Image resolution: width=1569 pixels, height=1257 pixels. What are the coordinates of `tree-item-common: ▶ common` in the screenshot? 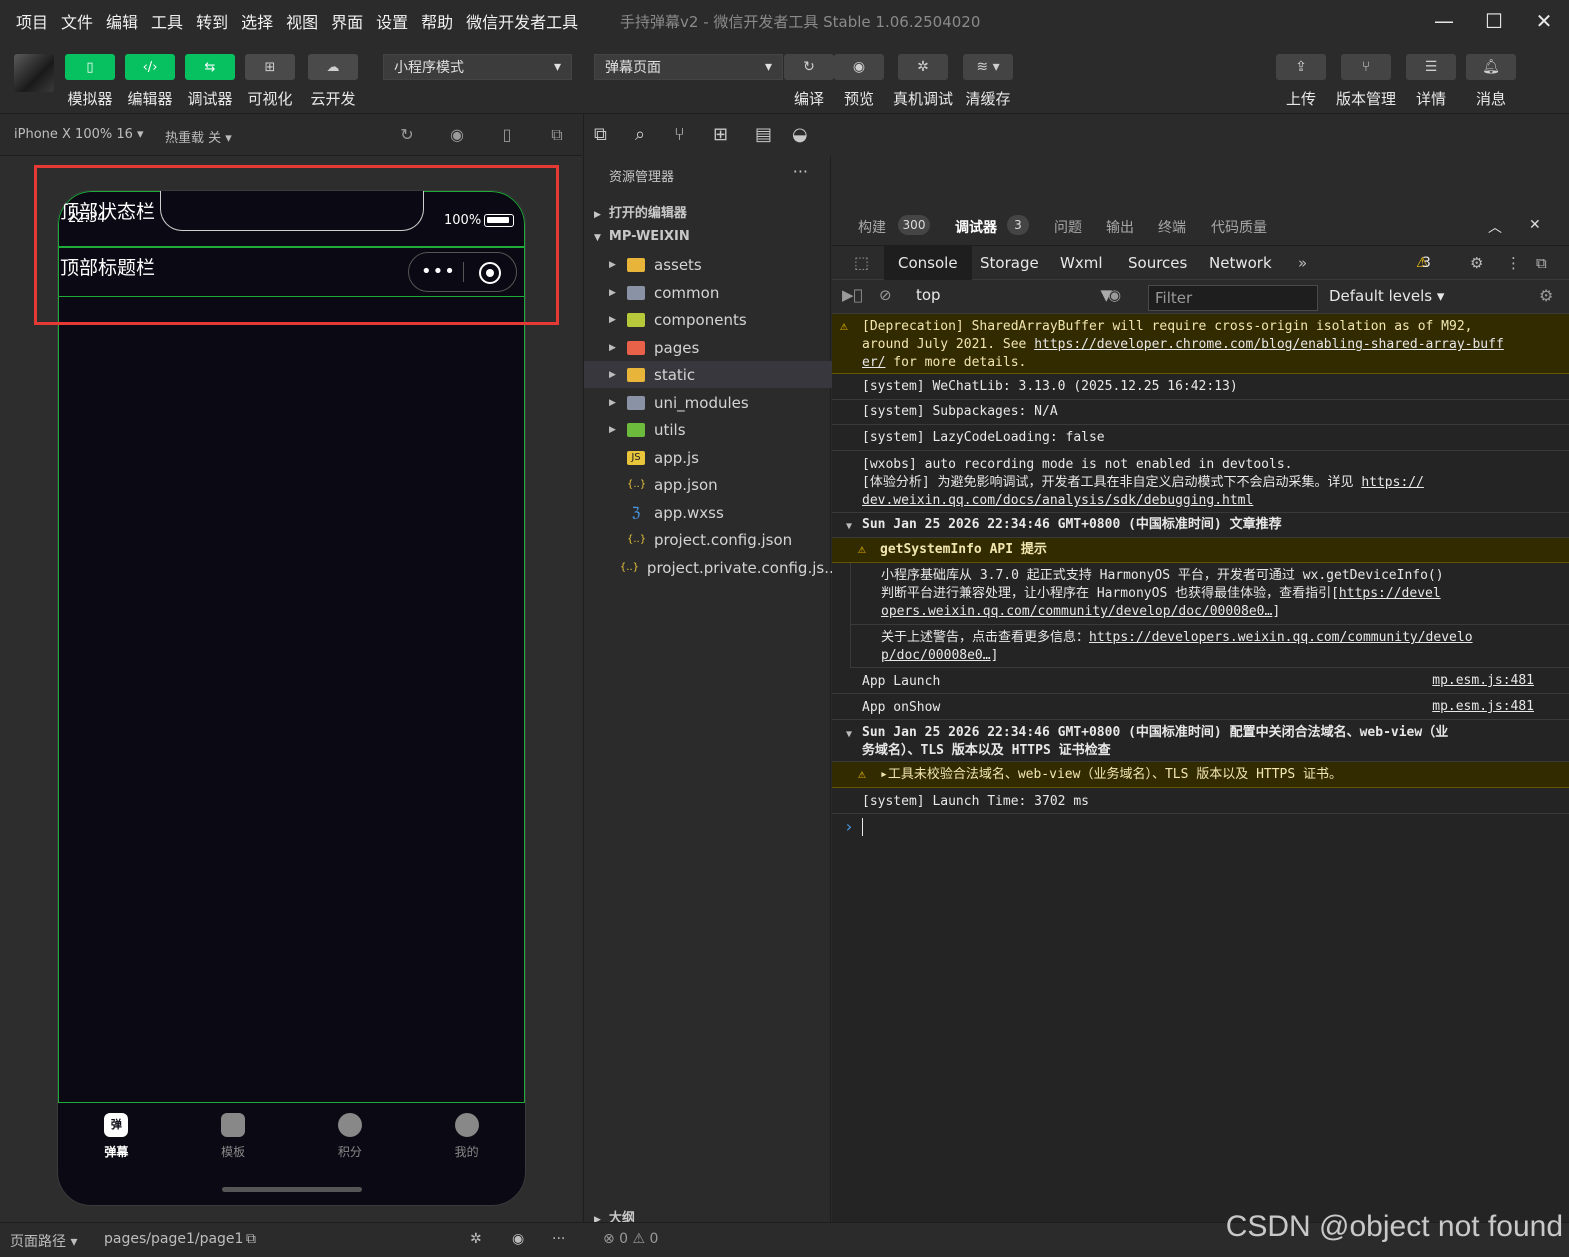 It's located at (708, 292).